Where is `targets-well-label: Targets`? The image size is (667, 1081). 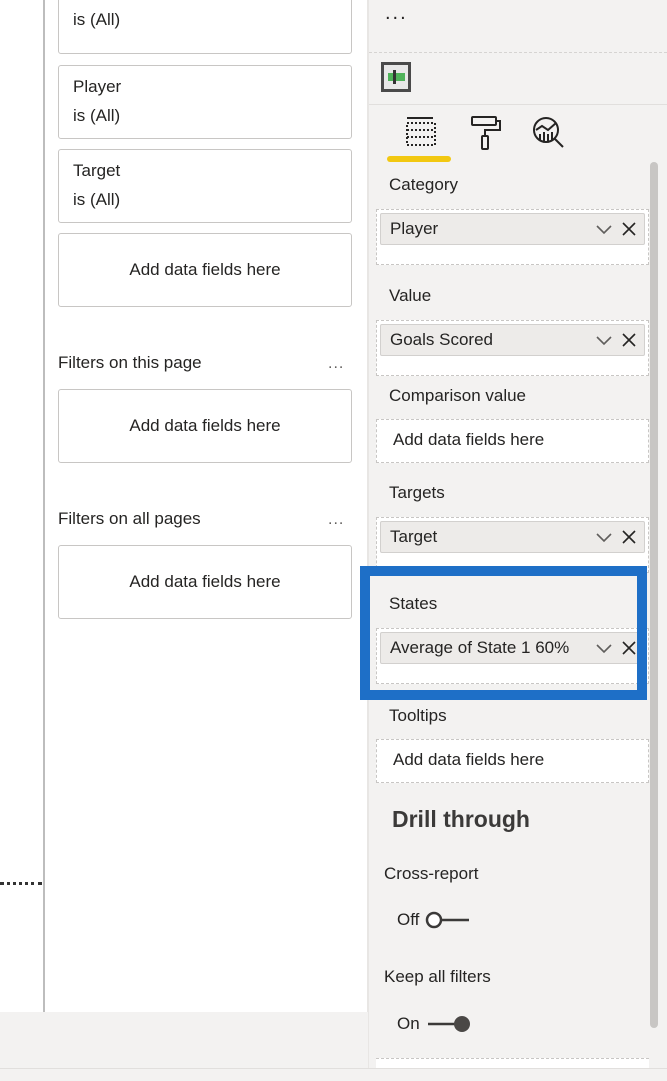 targets-well-label: Targets is located at coordinates (417, 492).